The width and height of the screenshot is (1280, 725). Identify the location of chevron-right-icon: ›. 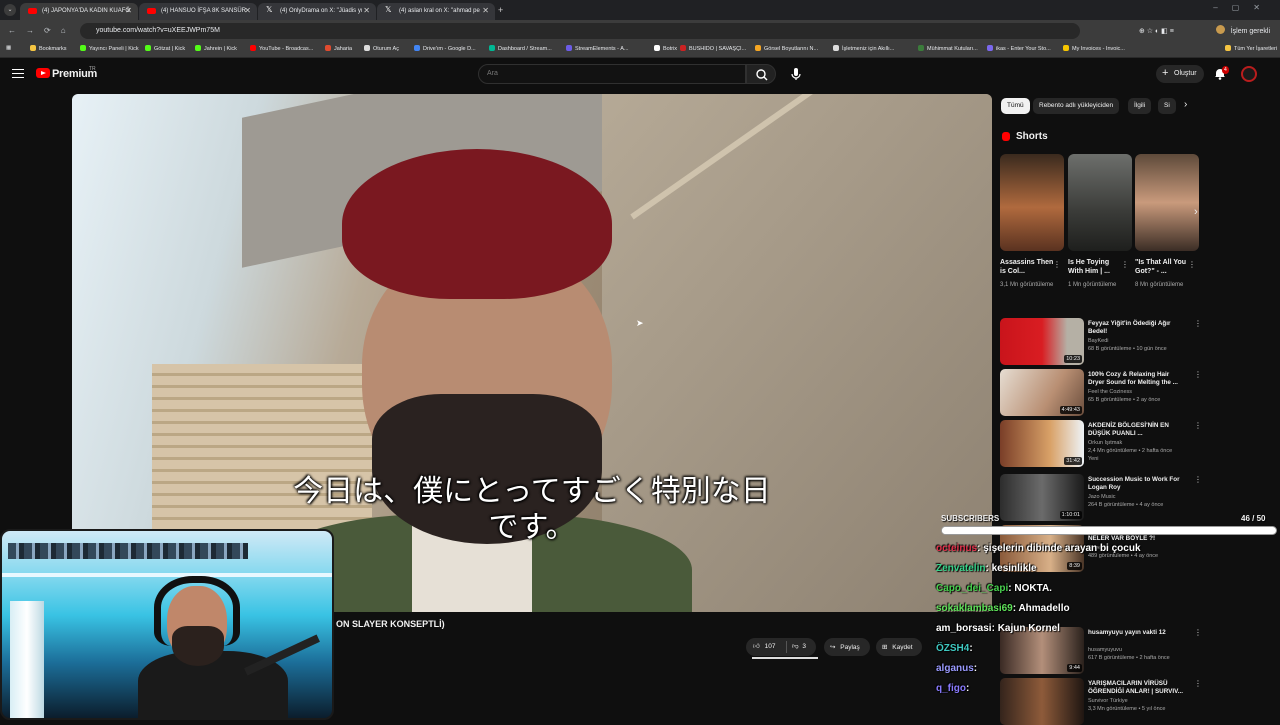
(1185, 104).